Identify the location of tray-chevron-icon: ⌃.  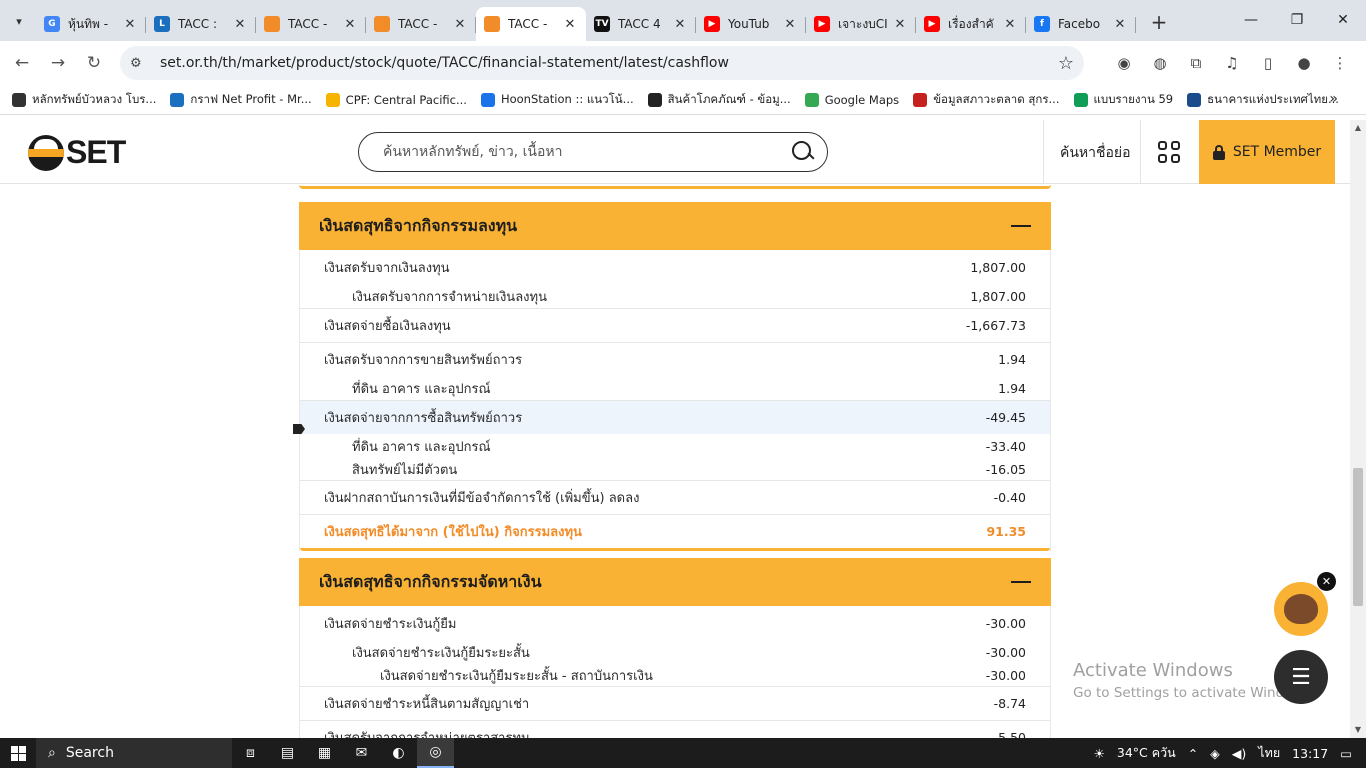
(1193, 753).